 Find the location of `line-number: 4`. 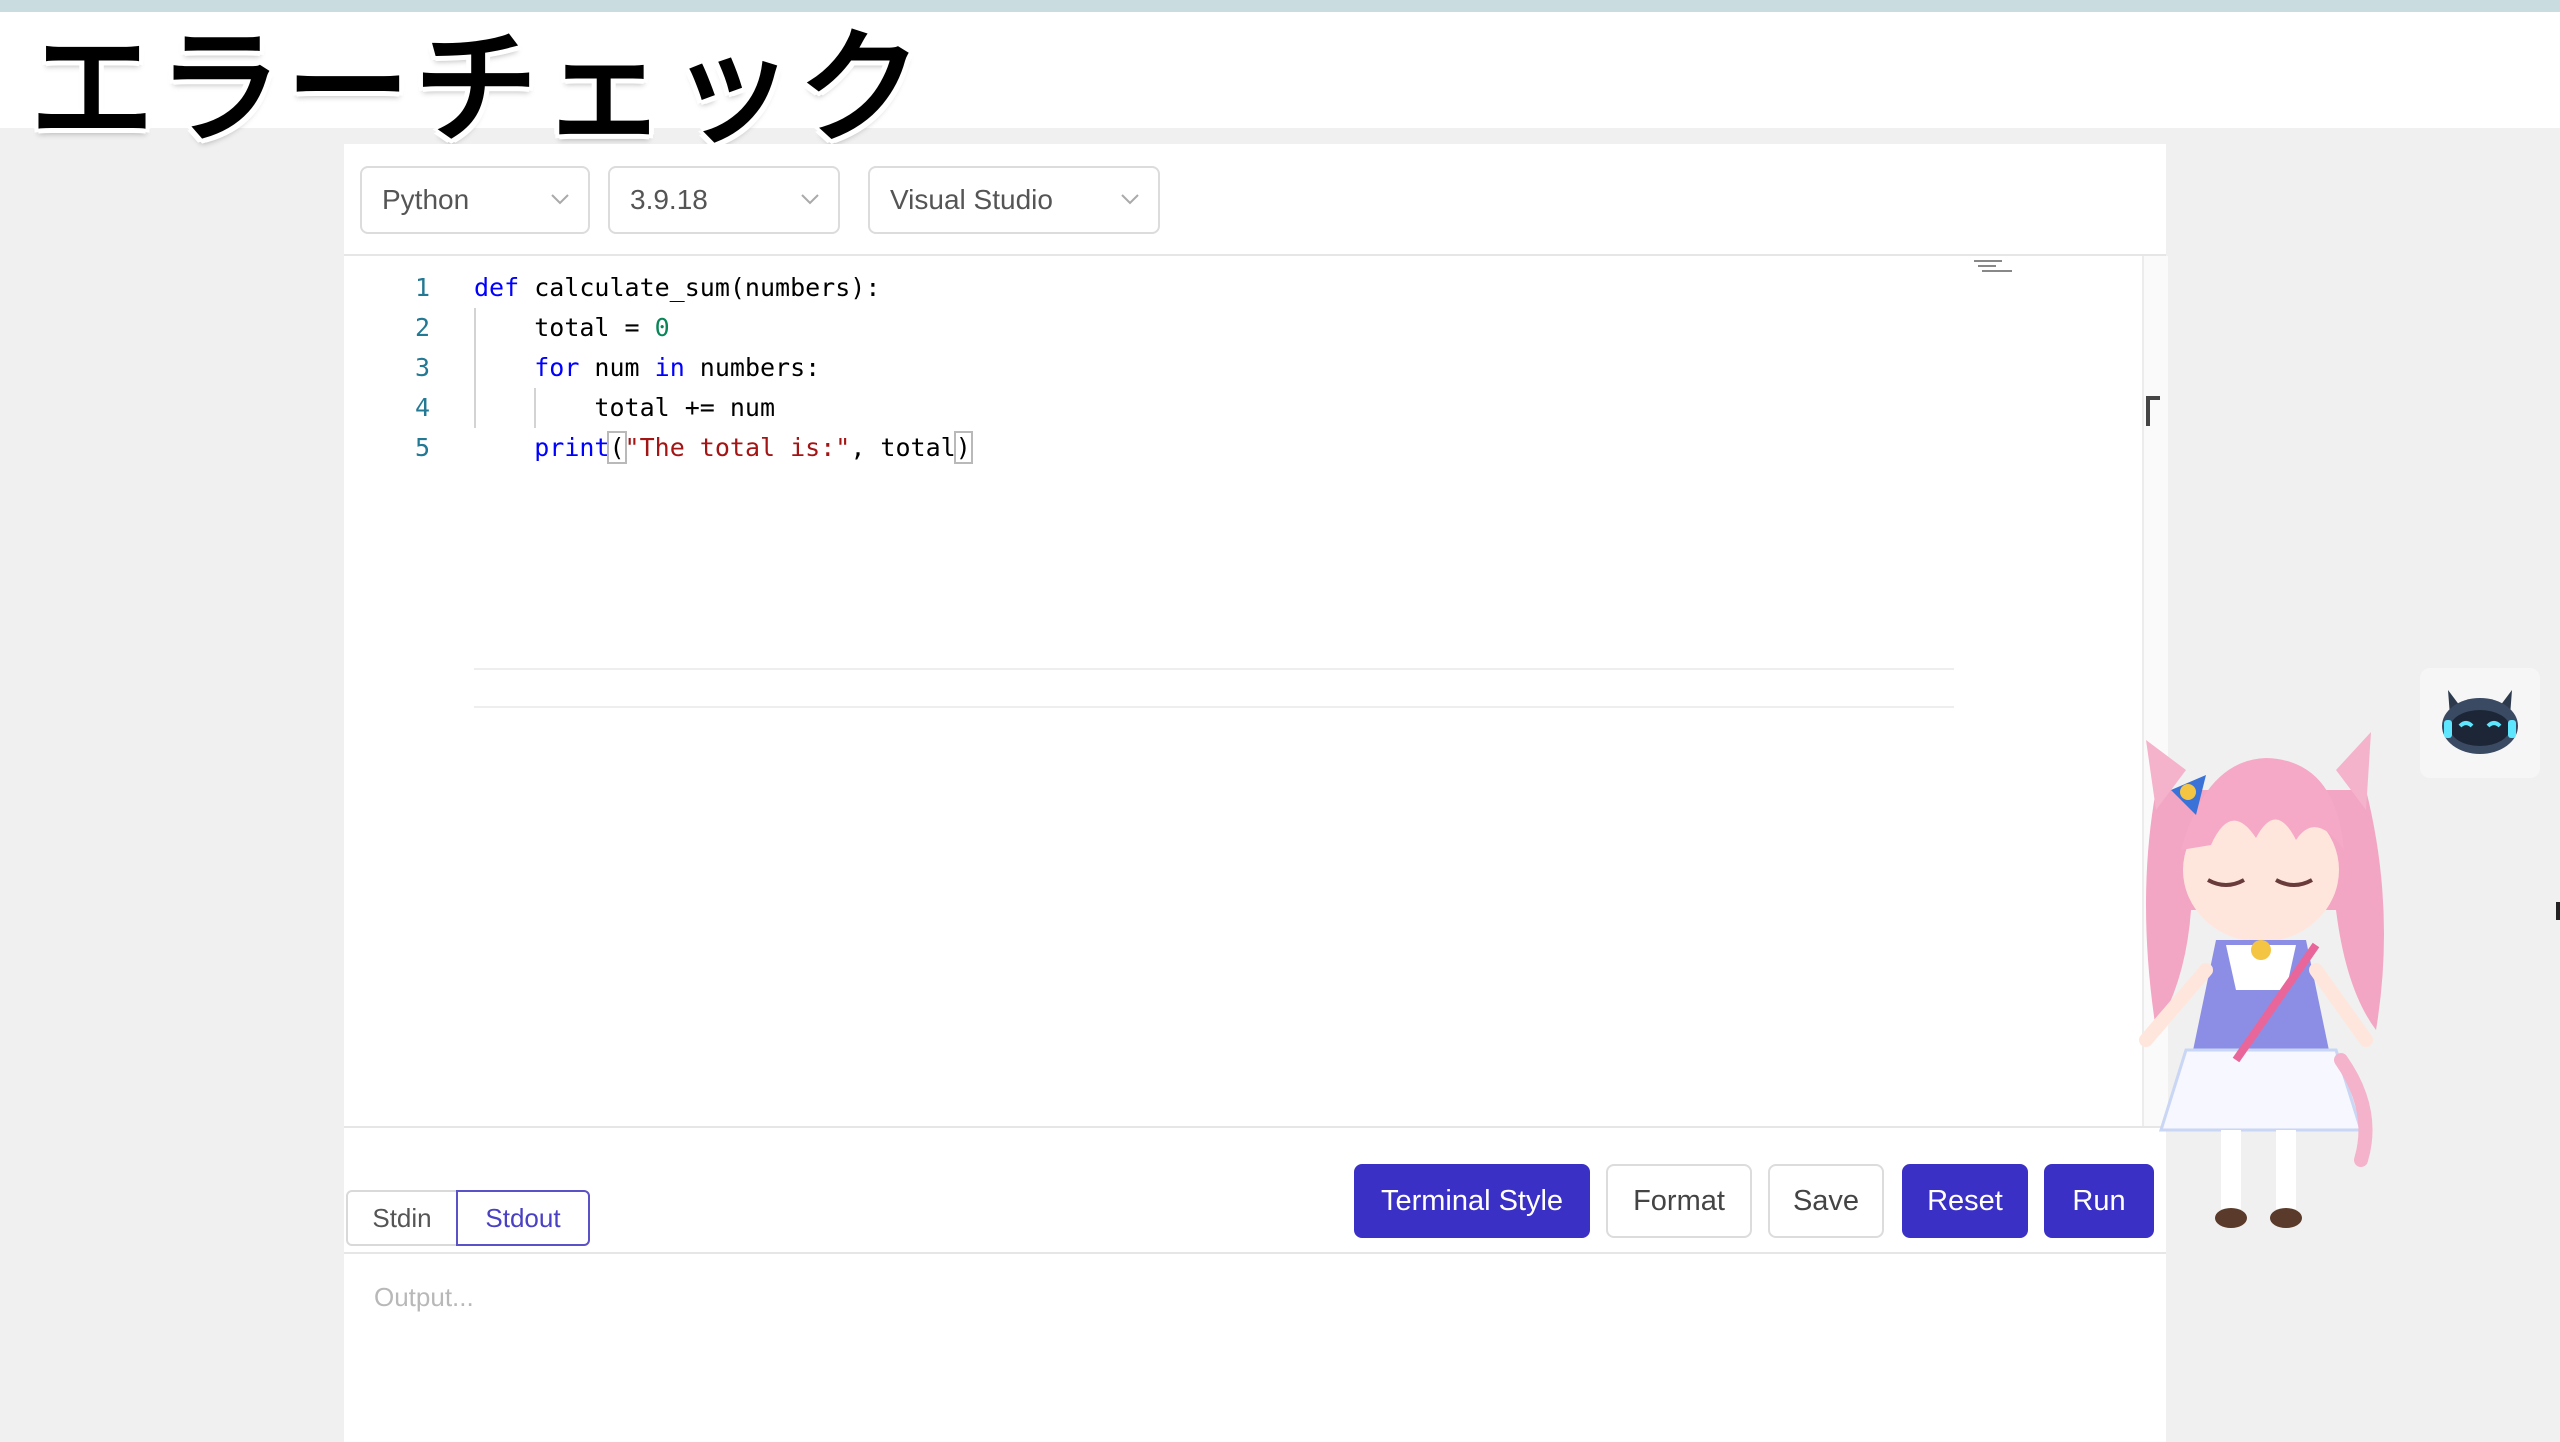

line-number: 4 is located at coordinates (422, 407).